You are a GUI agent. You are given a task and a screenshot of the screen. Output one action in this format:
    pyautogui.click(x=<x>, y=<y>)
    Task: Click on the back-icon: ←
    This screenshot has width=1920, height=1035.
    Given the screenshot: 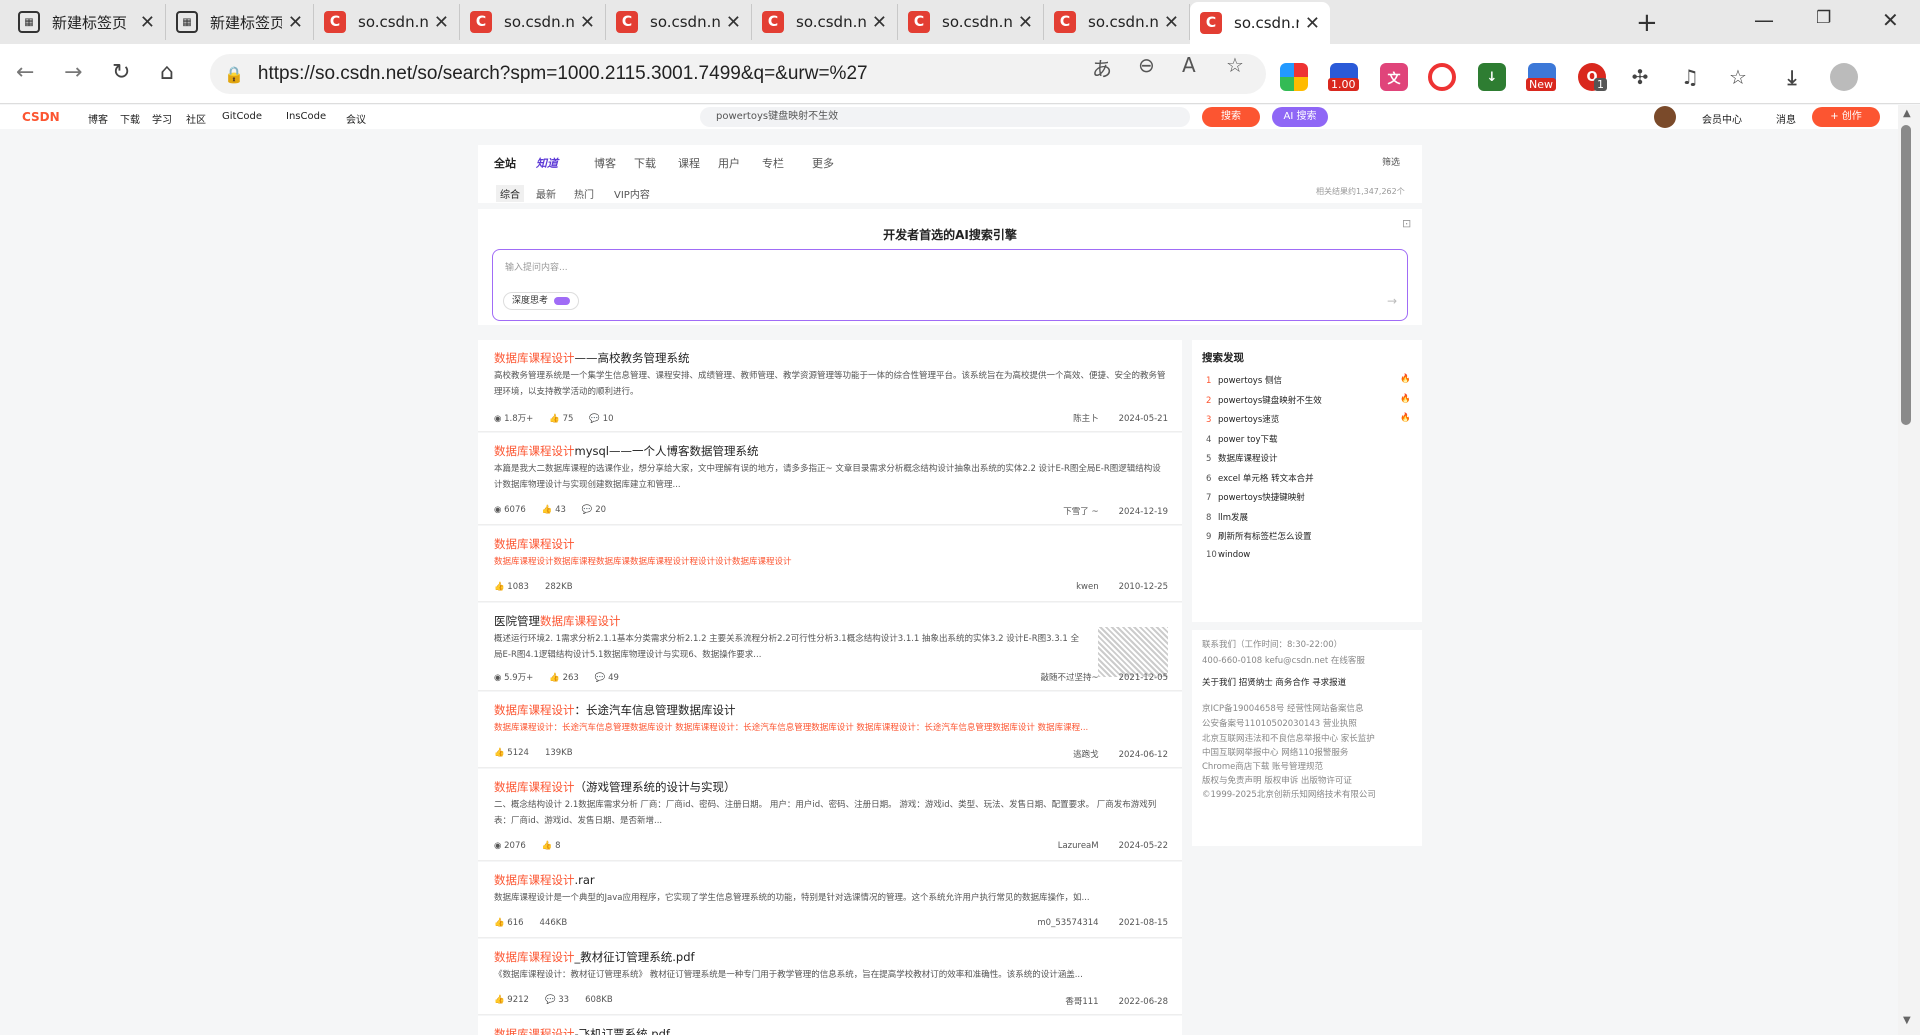 What is the action you would take?
    pyautogui.click(x=25, y=72)
    